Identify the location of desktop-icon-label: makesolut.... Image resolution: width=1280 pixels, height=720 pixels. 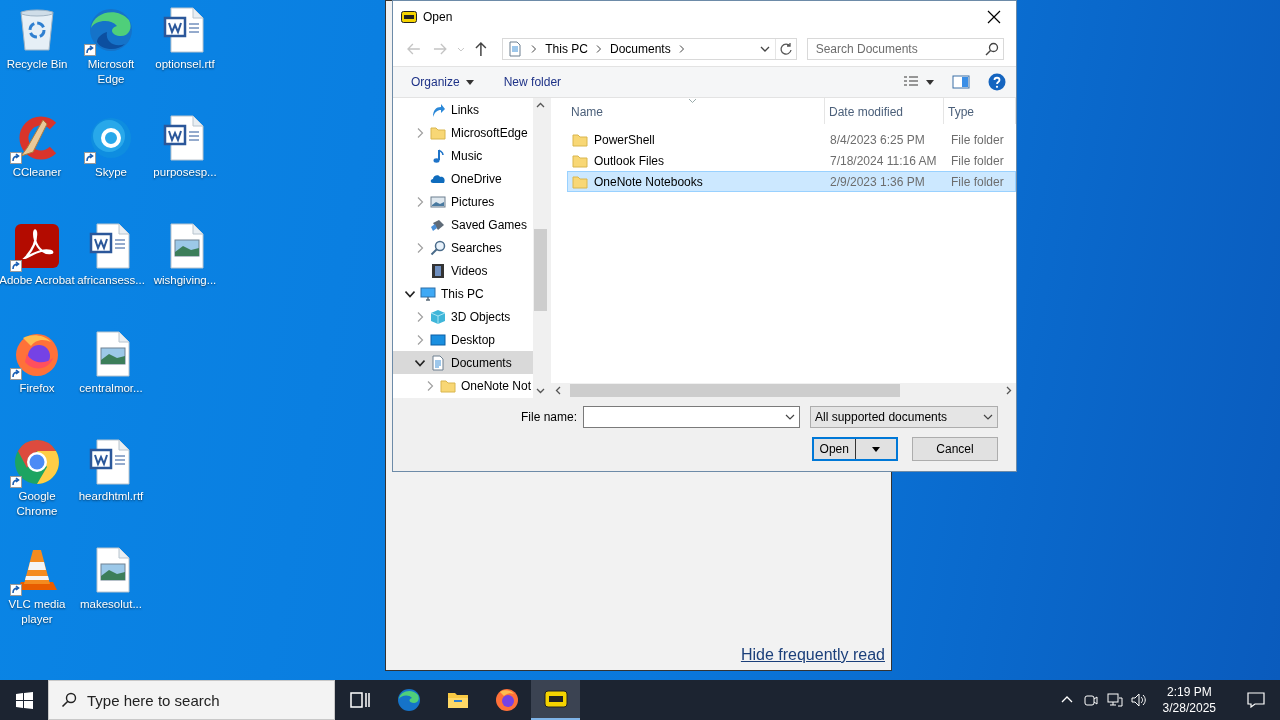
(111, 604).